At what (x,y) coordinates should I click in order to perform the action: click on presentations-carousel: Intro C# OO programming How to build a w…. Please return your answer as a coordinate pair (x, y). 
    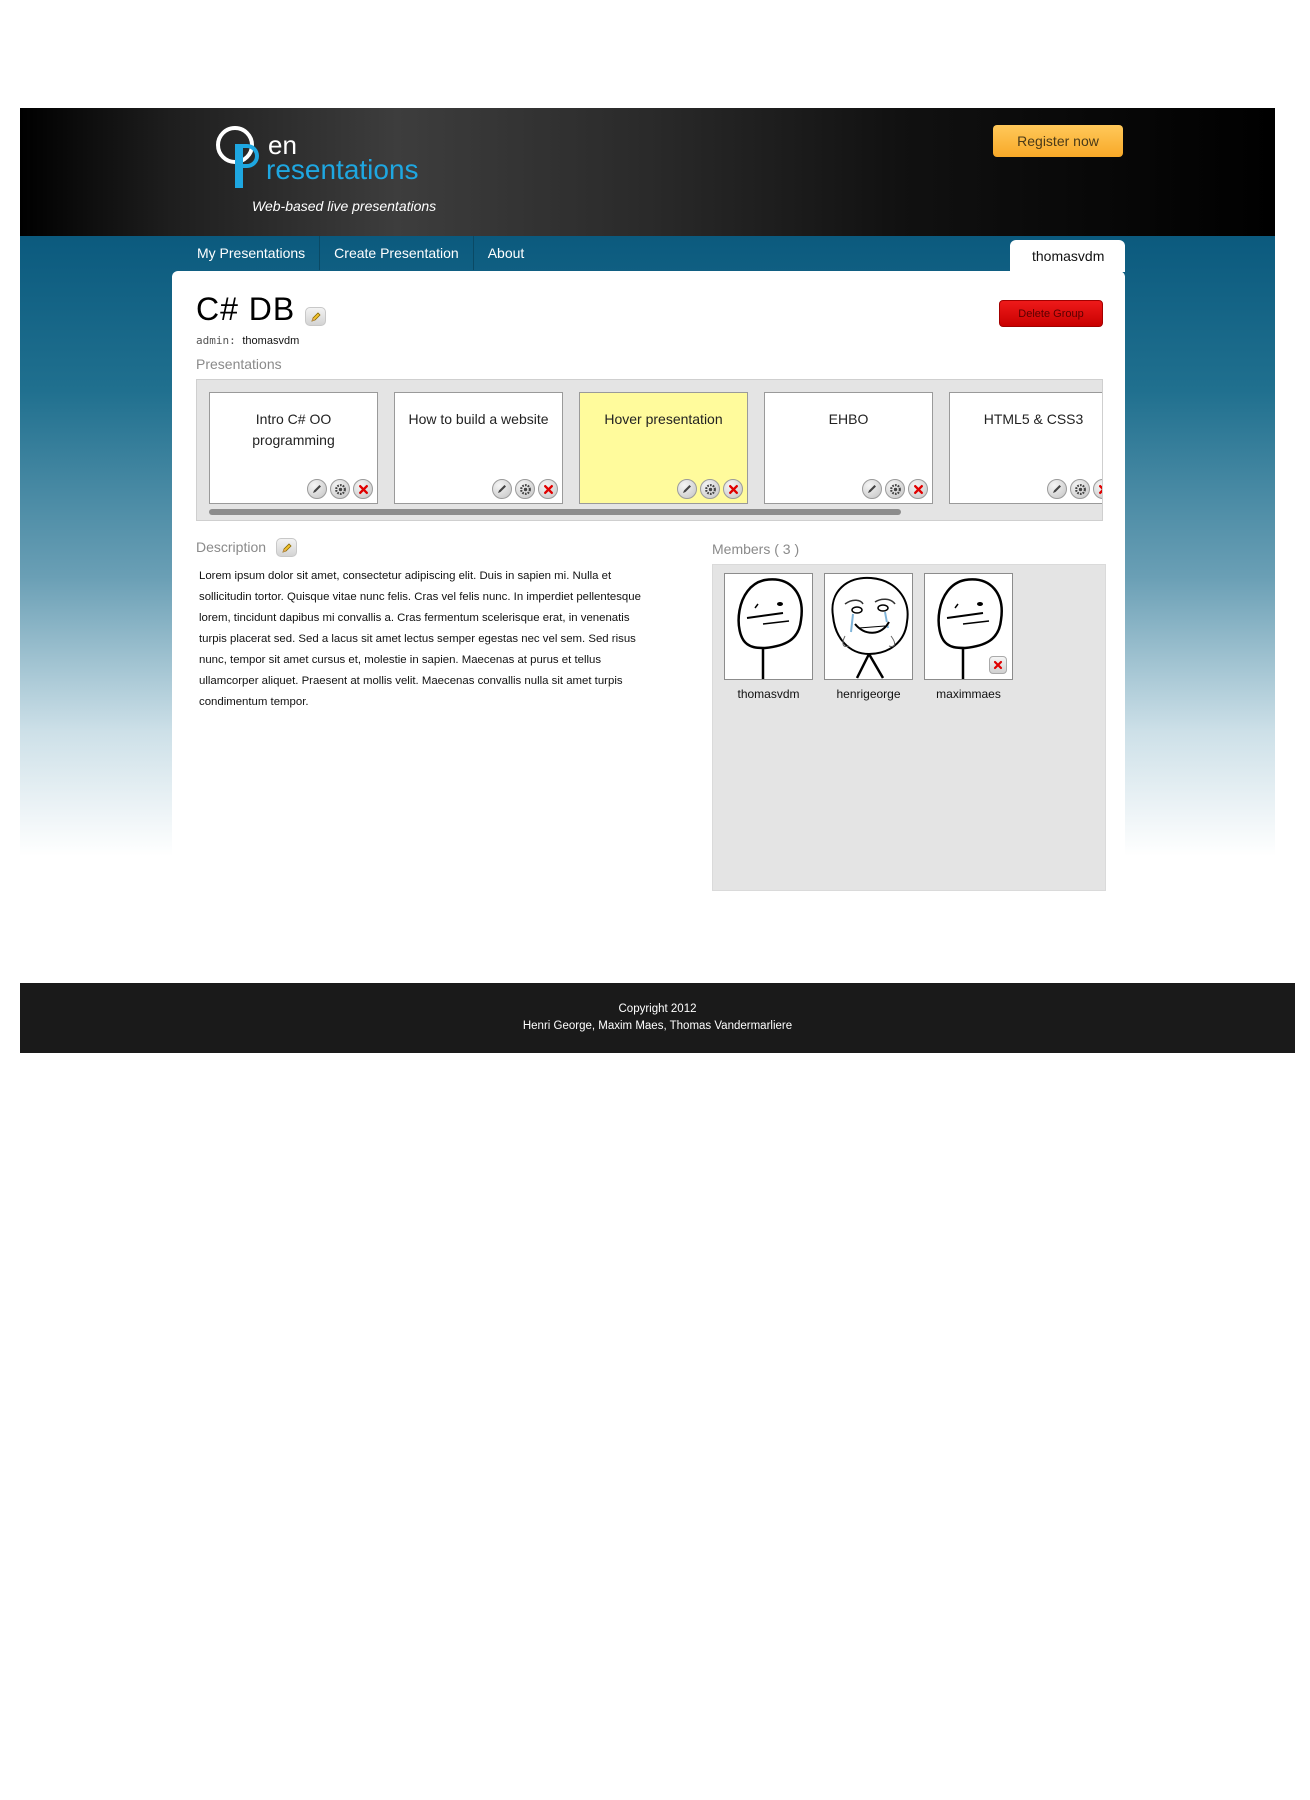
    Looking at the image, I should click on (649, 450).